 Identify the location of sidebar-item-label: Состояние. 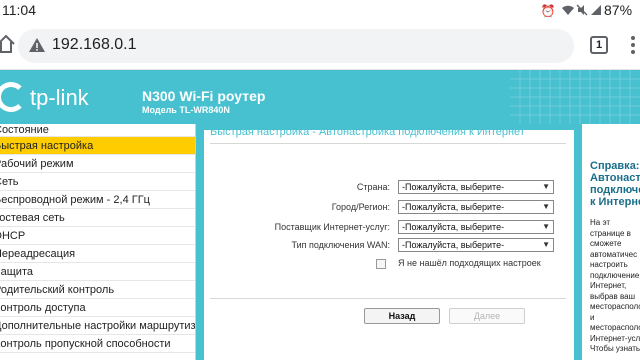
(24, 130).